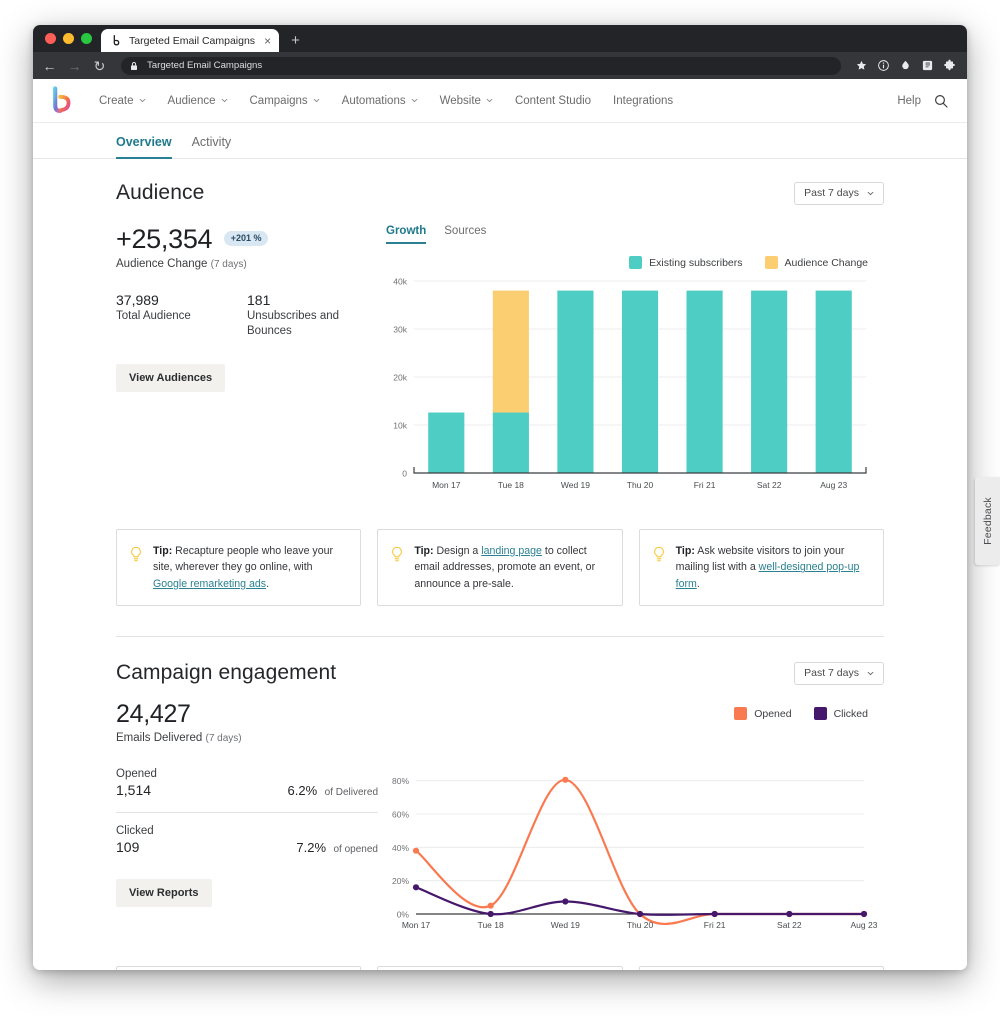  Describe the element at coordinates (159, 737) in the screenshot. I see `emails-delivered-label: Emails Delivered` at that location.